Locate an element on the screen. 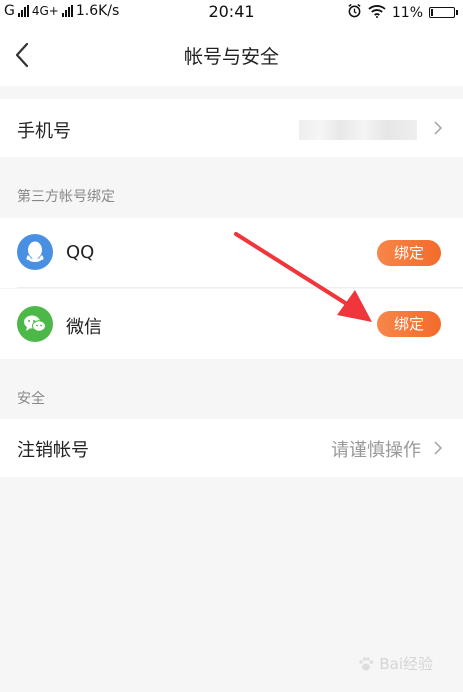  annotation-arrow-overlay is located at coordinates (303, 277).